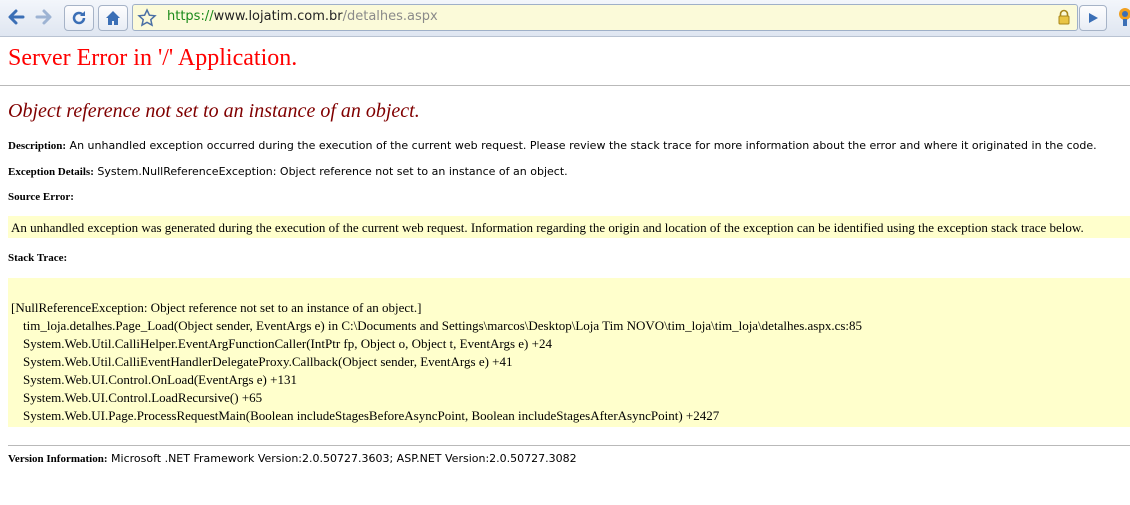 This screenshot has width=1130, height=505. I want to click on play-icon, so click(1093, 18).